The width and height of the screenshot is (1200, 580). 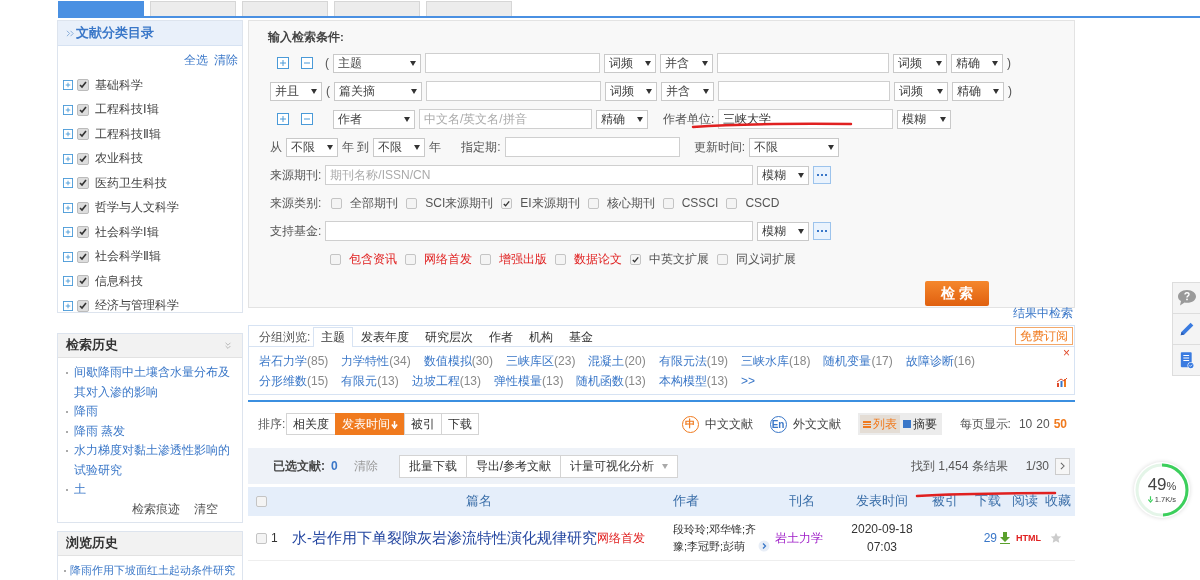 I want to click on category-label: 工程科技Ⅰ辑, so click(x=127, y=110).